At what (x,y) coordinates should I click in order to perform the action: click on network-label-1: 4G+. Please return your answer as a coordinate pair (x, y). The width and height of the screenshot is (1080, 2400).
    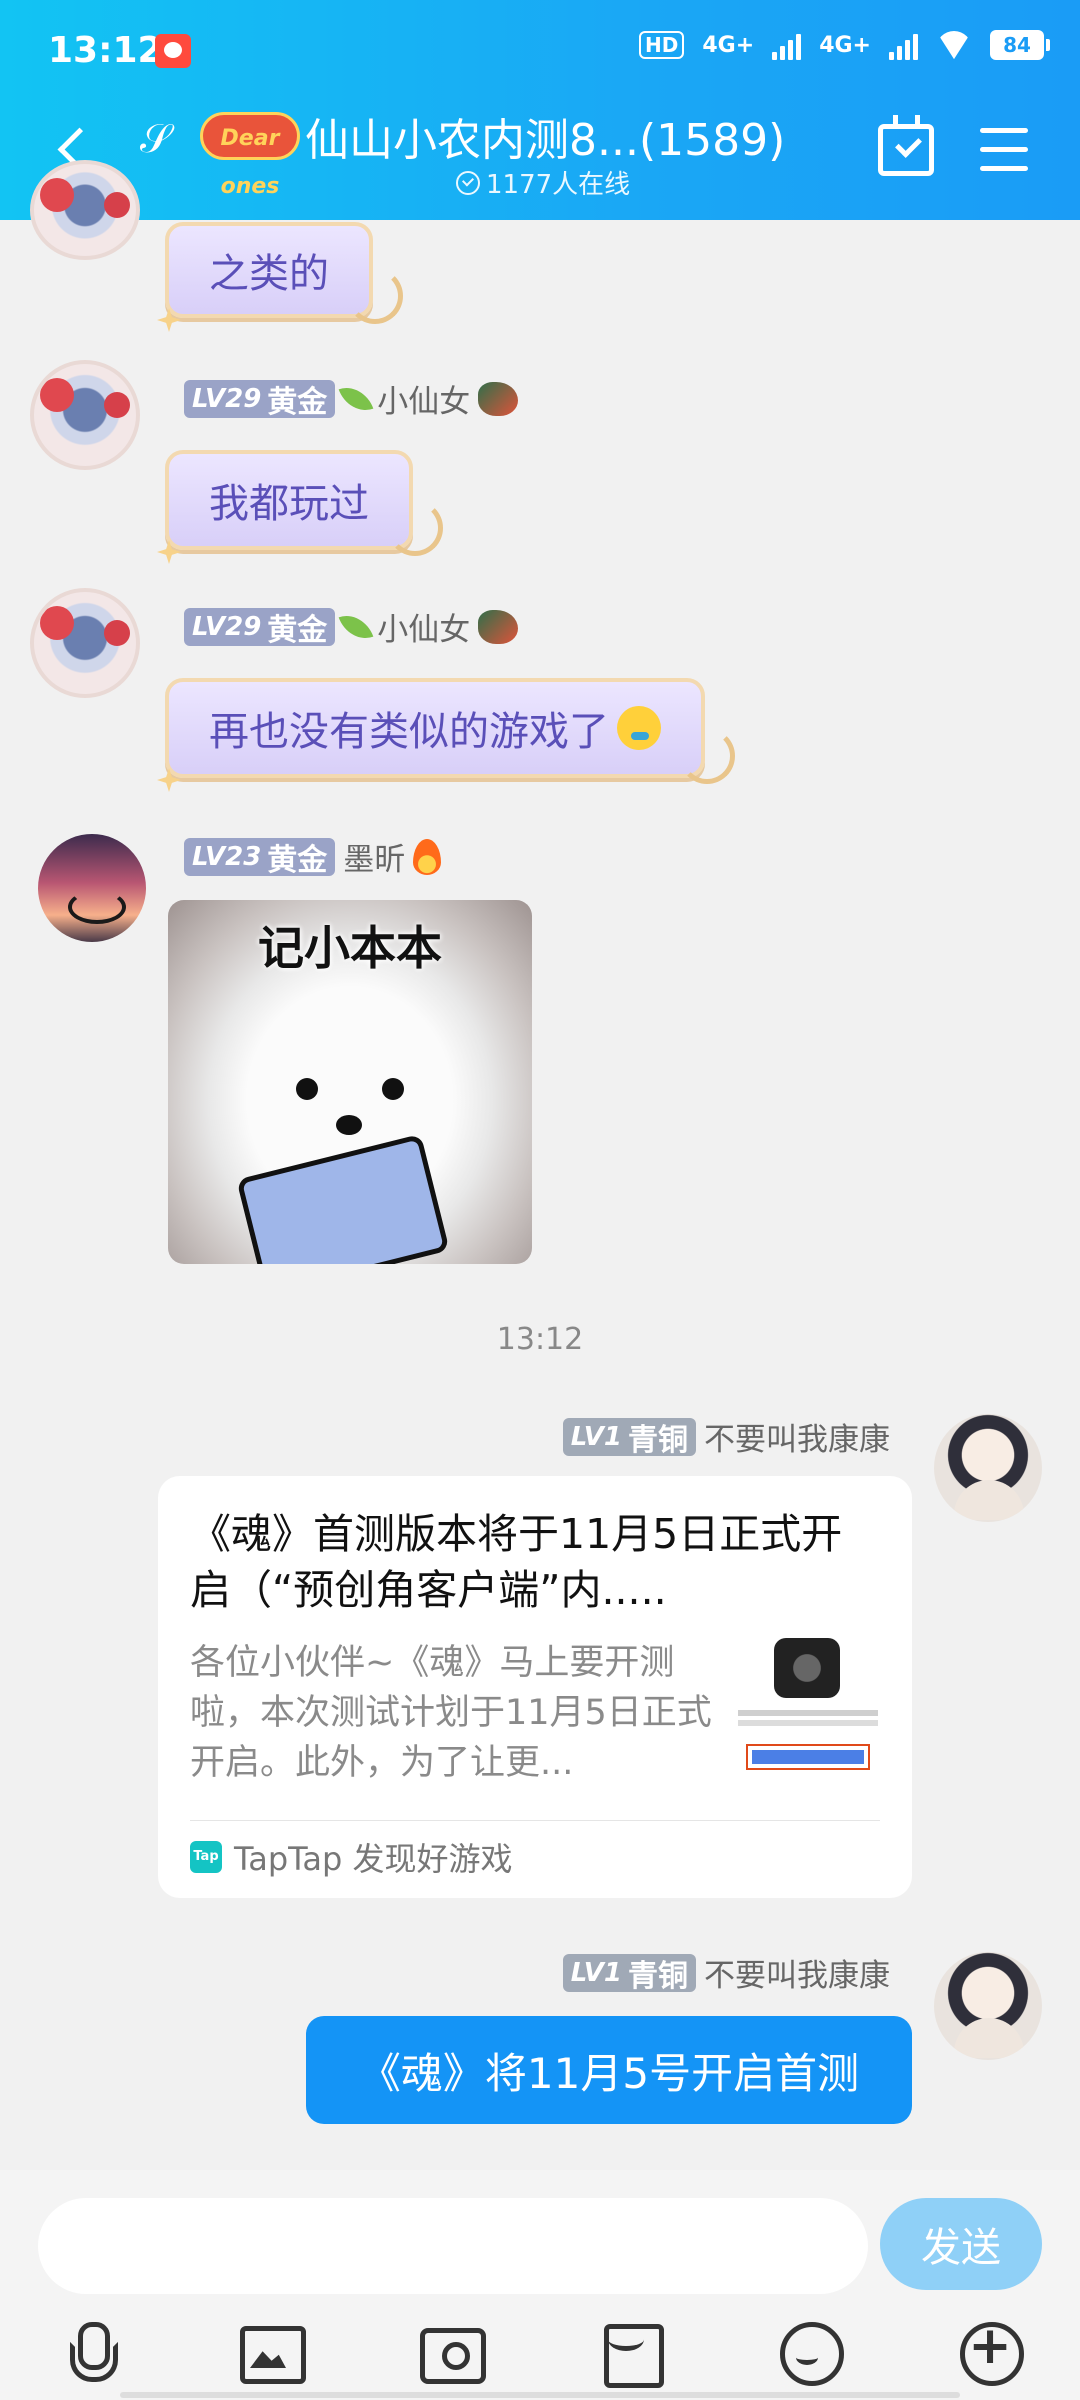
    Looking at the image, I should click on (728, 45).